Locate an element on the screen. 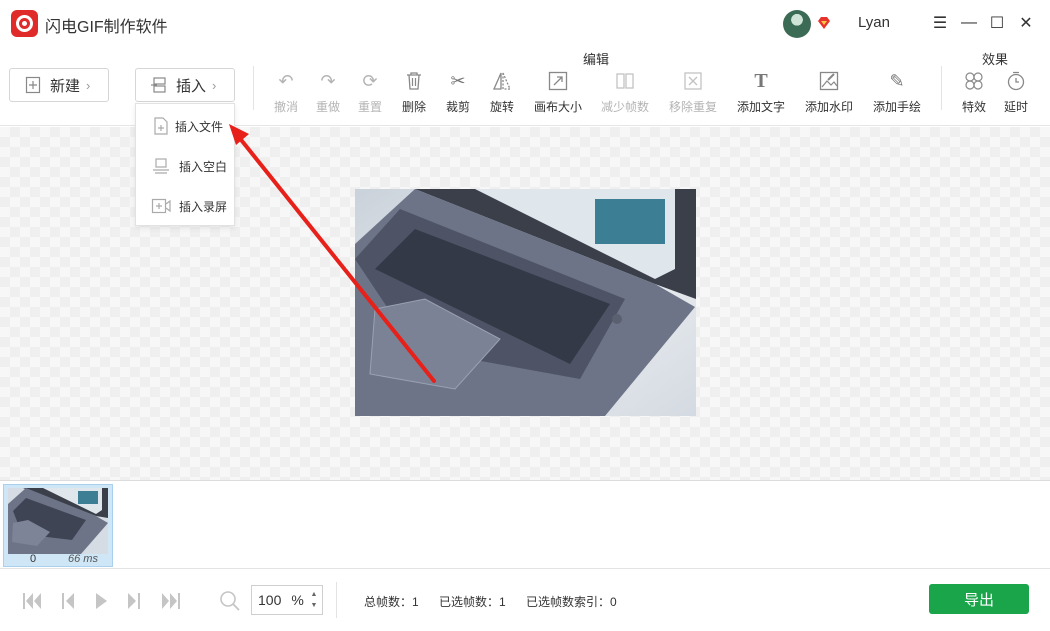 The width and height of the screenshot is (1050, 631). redo-label: 重做 is located at coordinates (327, 107).